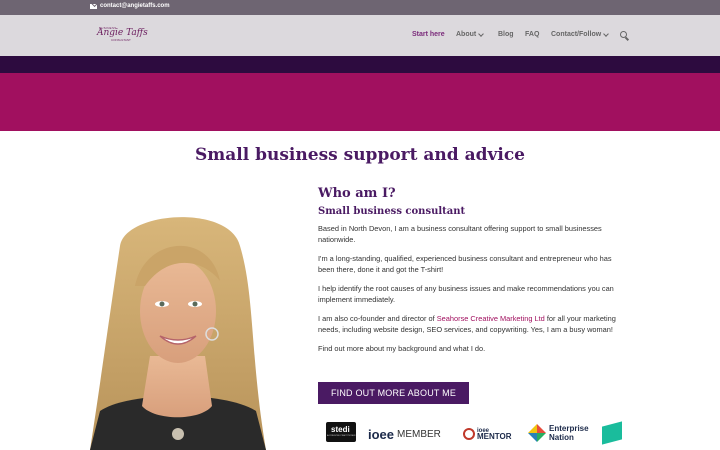 Image resolution: width=720 pixels, height=450 pixels. I want to click on portrait-photo, so click(178, 328).